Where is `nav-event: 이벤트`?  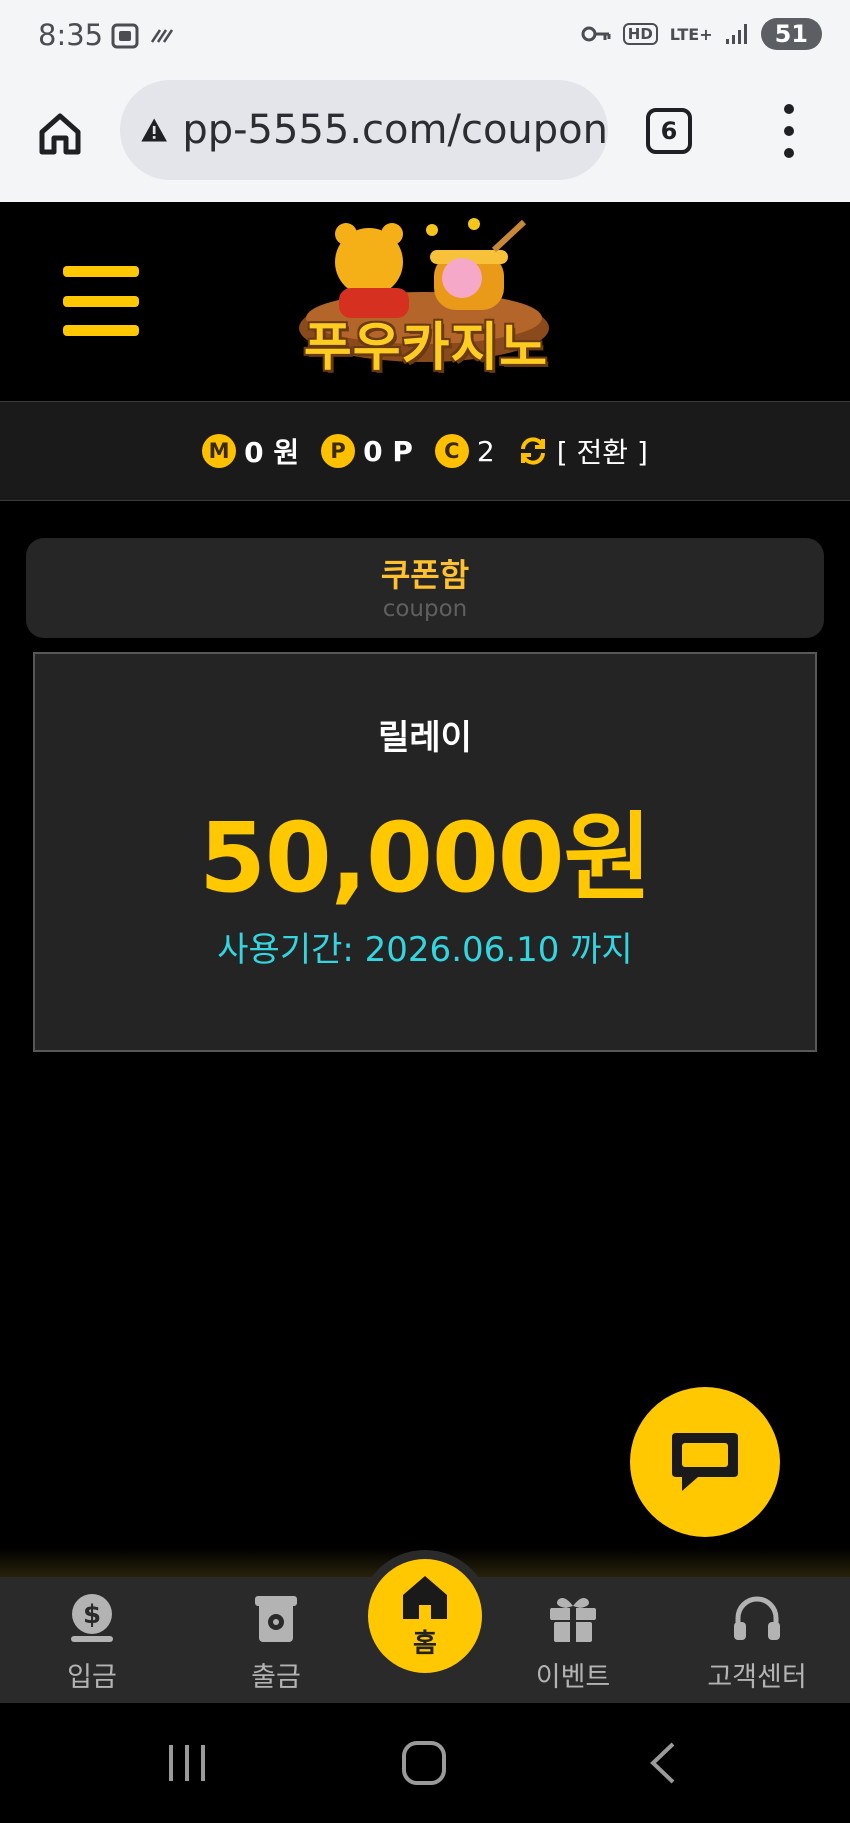 nav-event: 이벤트 is located at coordinates (573, 1640).